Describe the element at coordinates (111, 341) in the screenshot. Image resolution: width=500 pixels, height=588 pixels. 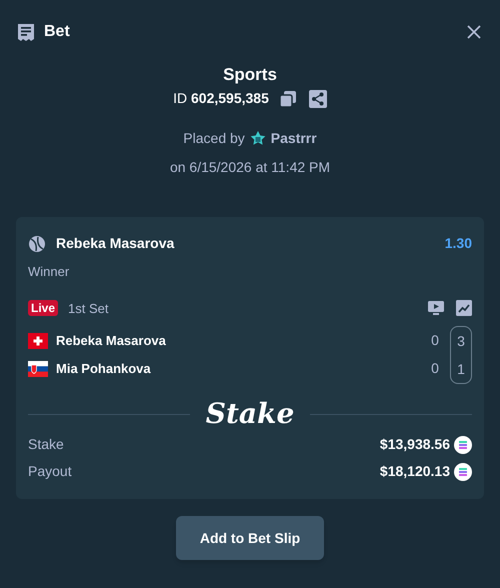
I see `player-name: Rebeka Masarova` at that location.